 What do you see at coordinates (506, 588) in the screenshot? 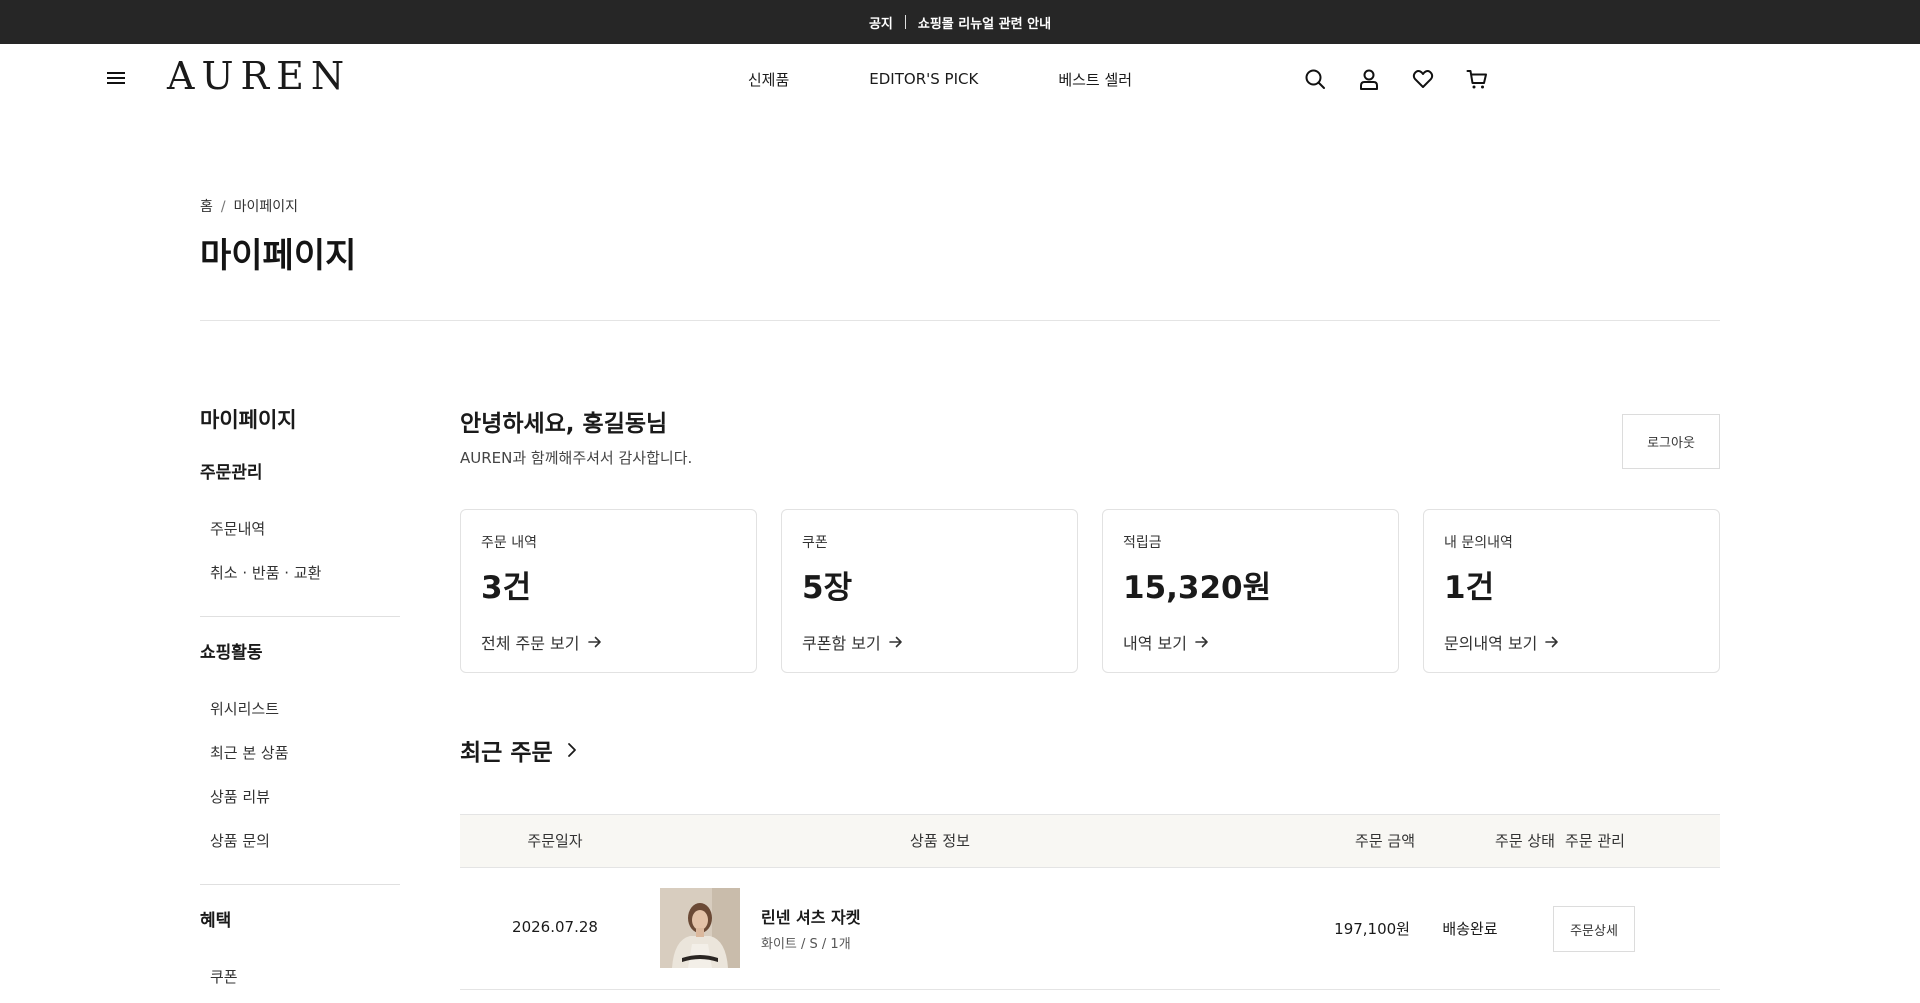
I see `card-value: 3건` at bounding box center [506, 588].